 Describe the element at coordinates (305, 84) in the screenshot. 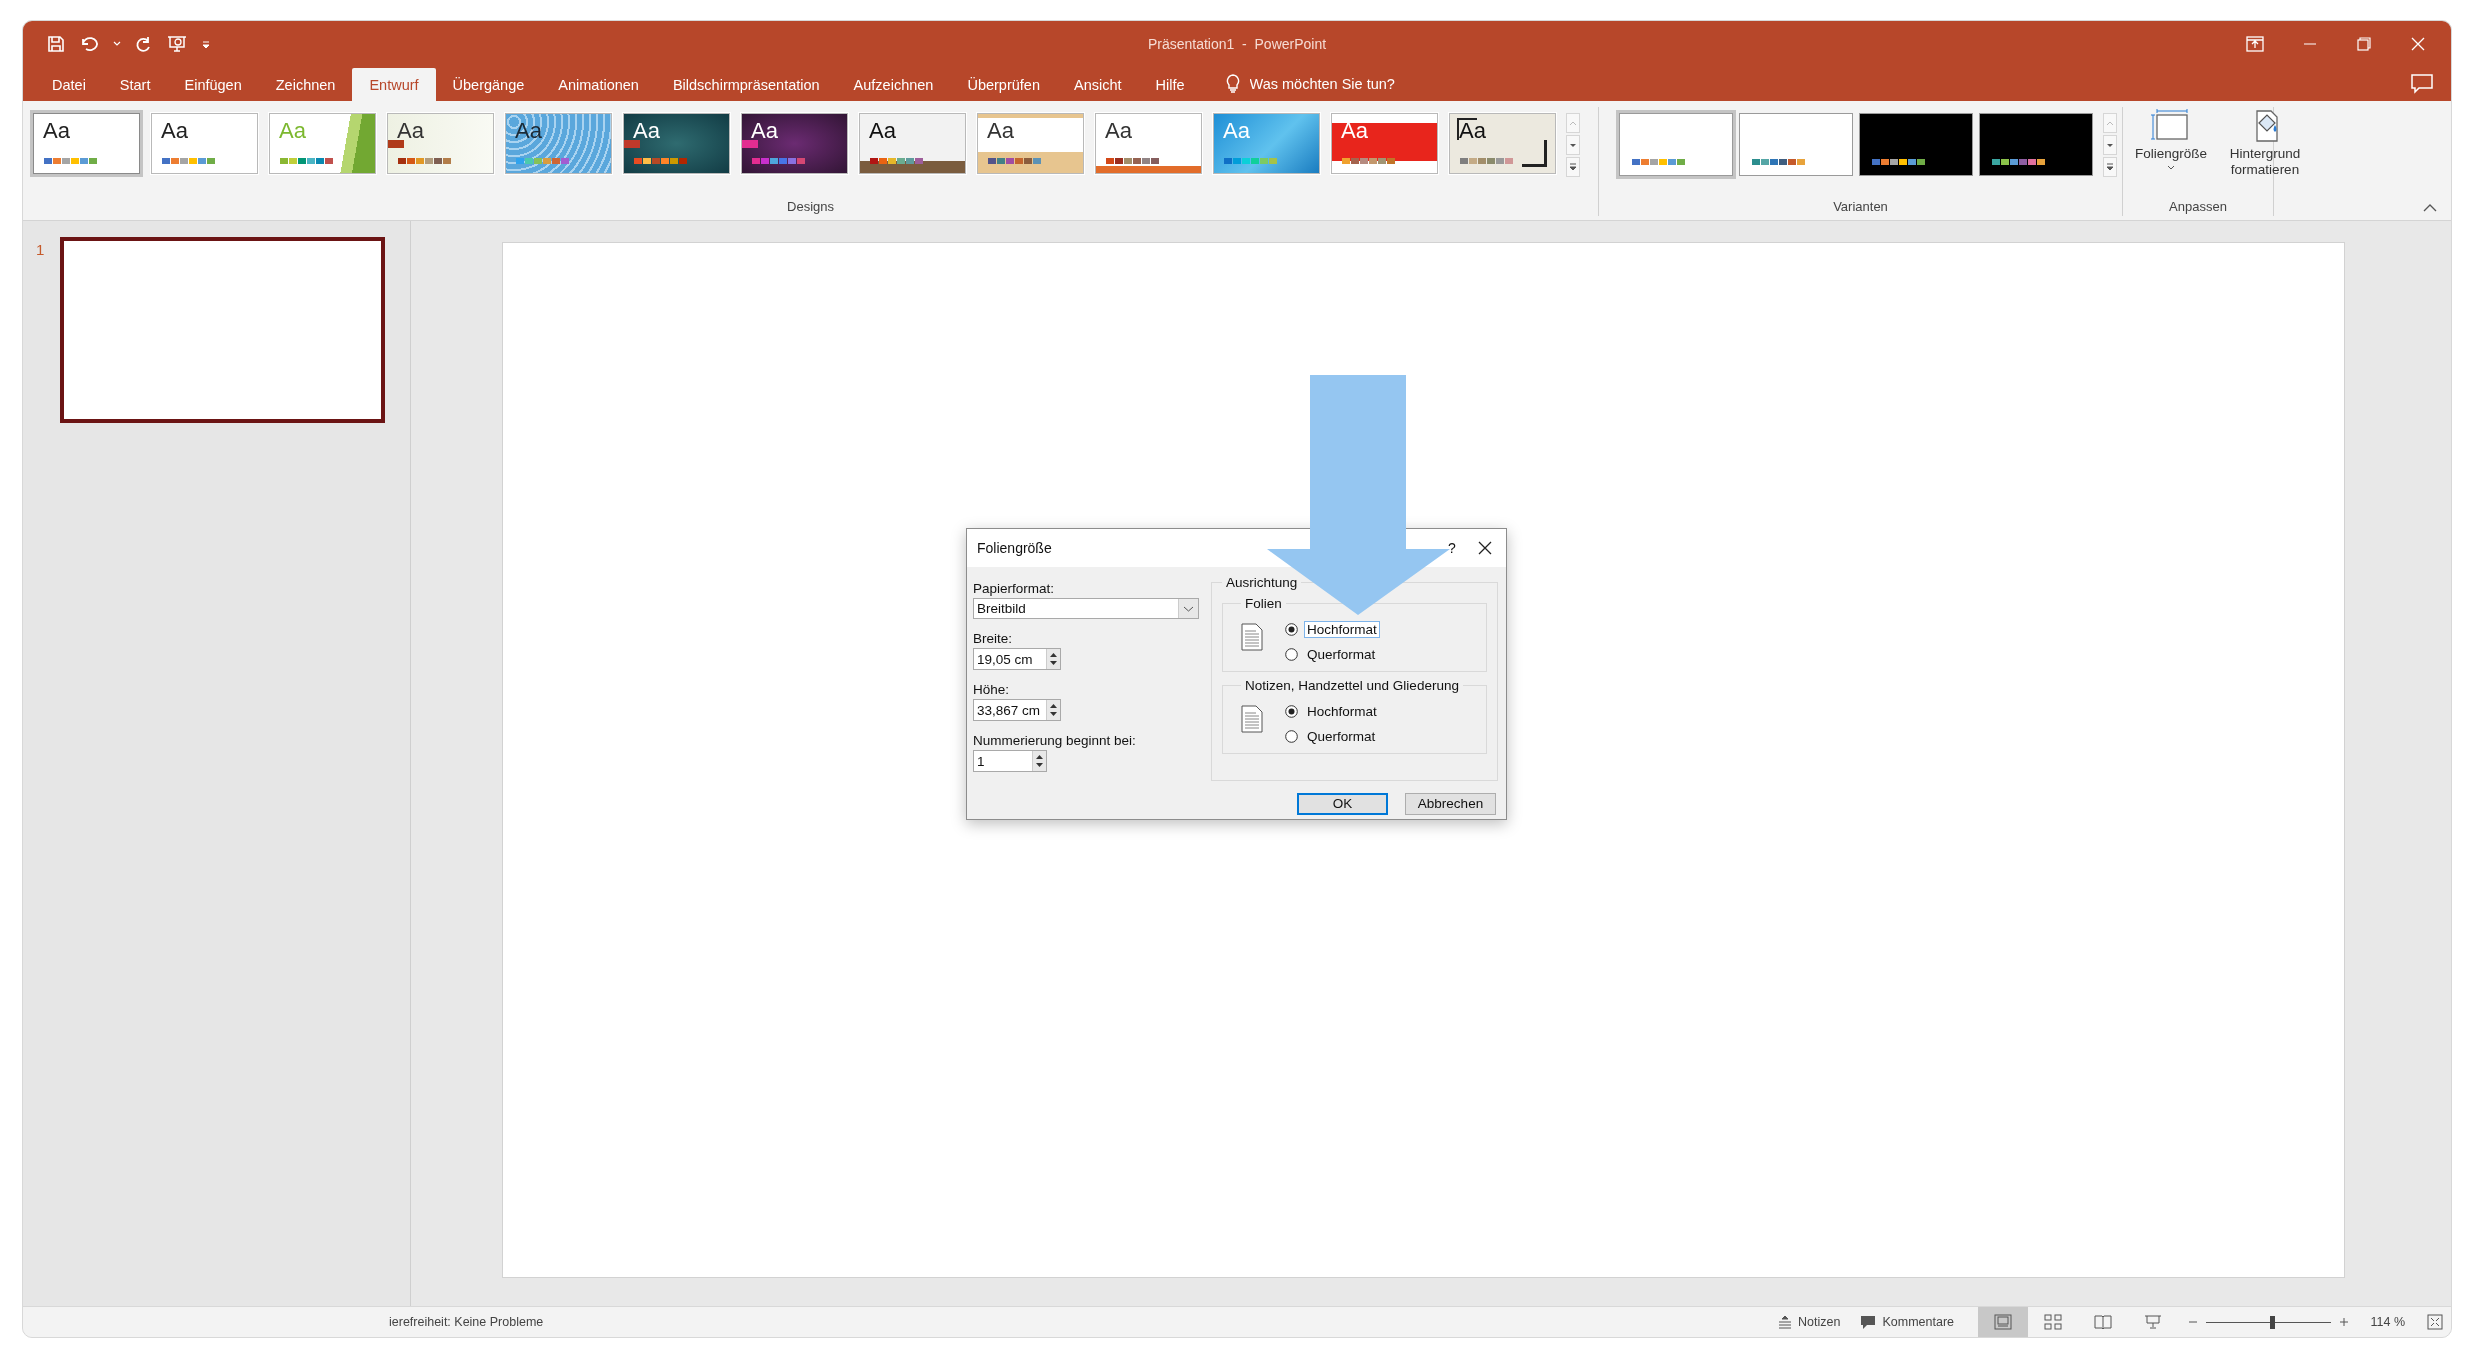

I see `ribbon-tab: Zeichnen` at that location.